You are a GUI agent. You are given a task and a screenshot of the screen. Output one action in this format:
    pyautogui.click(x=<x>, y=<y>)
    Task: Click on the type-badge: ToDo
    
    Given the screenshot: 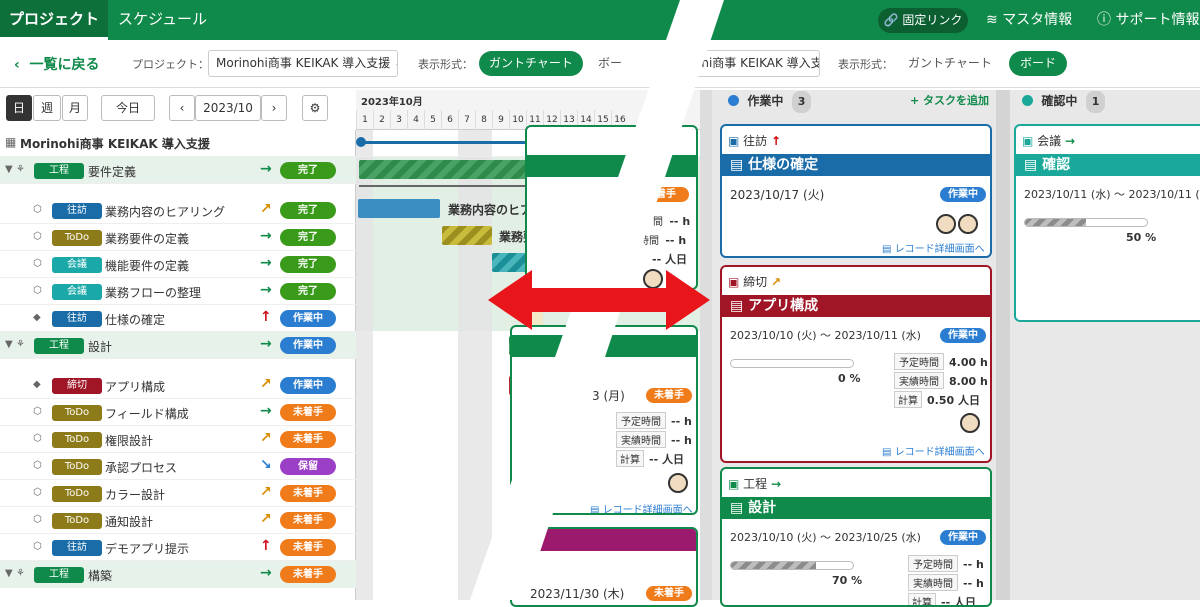 What is the action you would take?
    pyautogui.click(x=77, y=467)
    